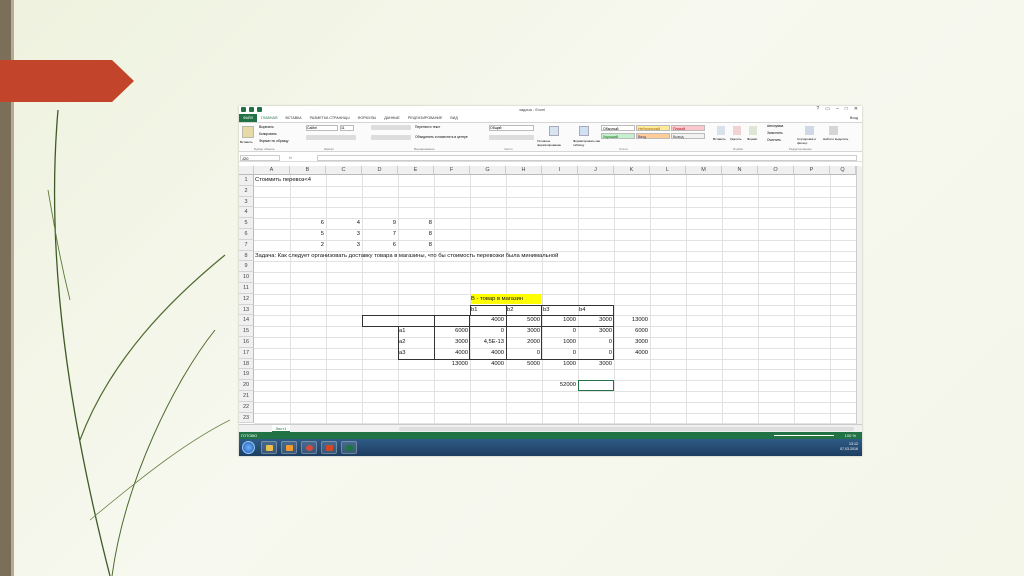 The image size is (1024, 576). What do you see at coordinates (560, 170) in the screenshot?
I see `column-header-i: I` at bounding box center [560, 170].